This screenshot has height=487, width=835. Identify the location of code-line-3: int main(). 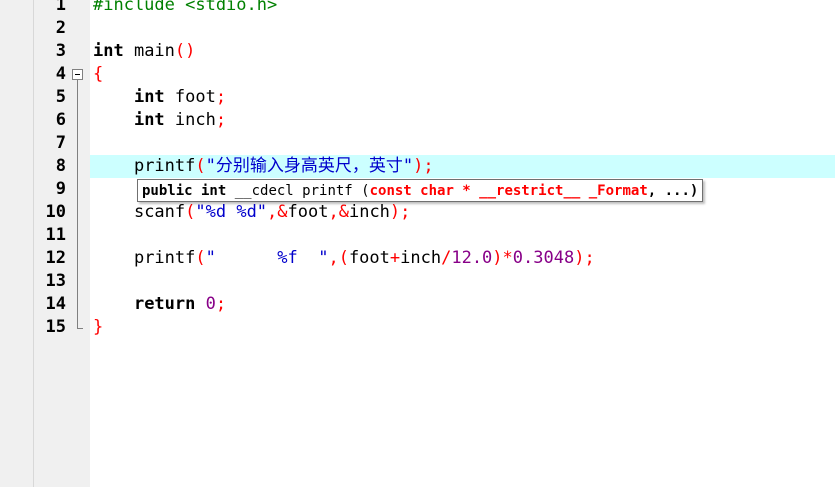
(144, 51).